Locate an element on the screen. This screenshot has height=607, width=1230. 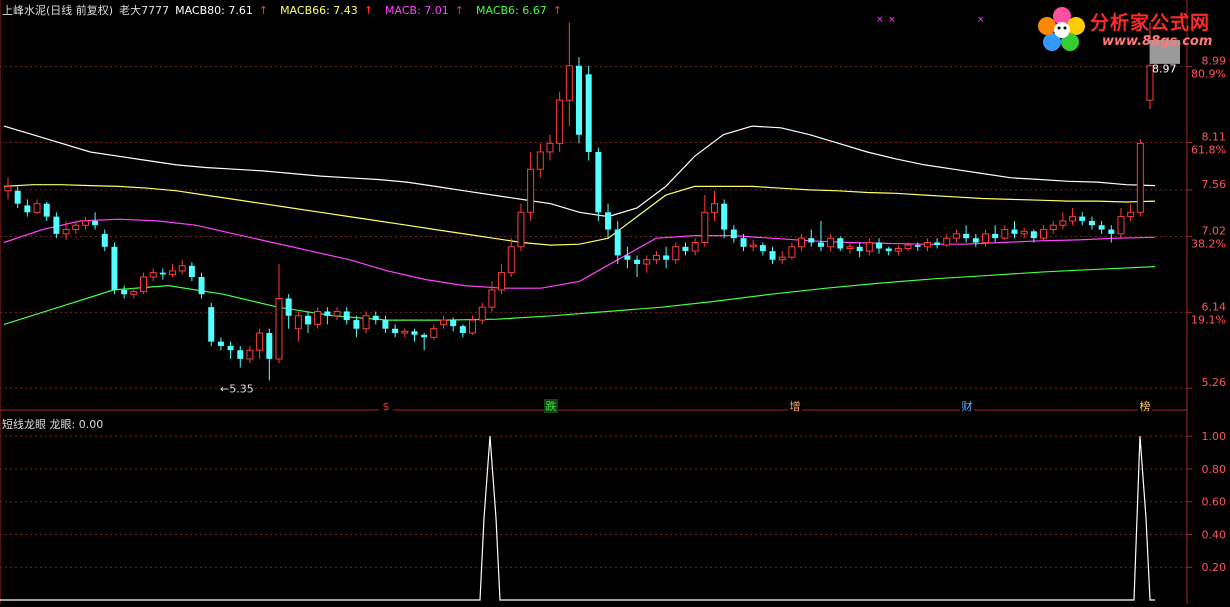
ma-line-macb6 is located at coordinates (579, 295).